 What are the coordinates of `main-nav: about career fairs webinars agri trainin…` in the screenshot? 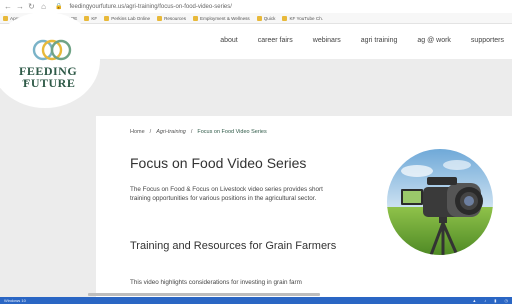 It's located at (362, 40).